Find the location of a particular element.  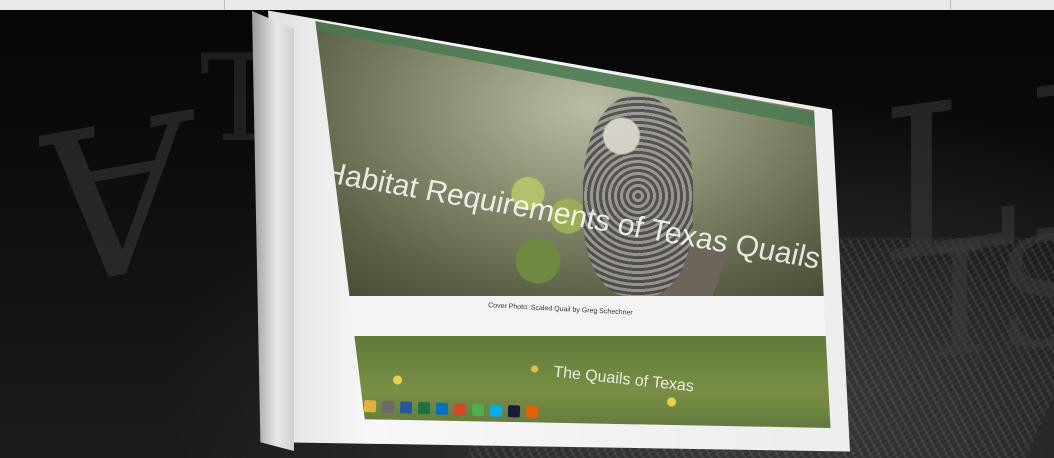

chrome-icon is located at coordinates (478, 410).